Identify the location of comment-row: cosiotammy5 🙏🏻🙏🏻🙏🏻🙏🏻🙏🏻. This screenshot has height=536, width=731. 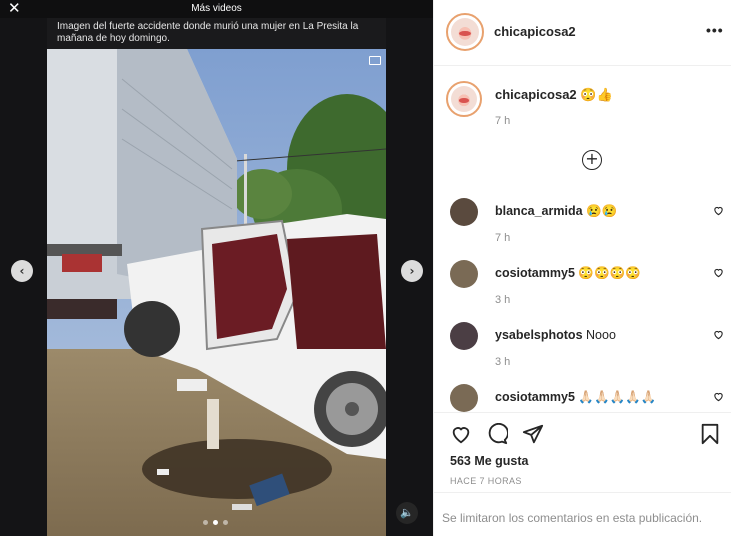
(582, 398).